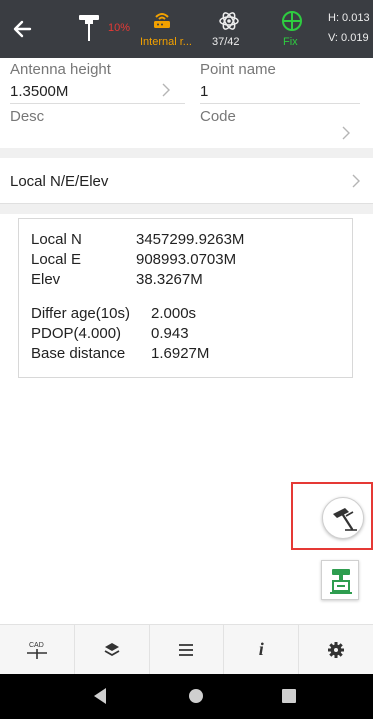 Image resolution: width=373 pixels, height=719 pixels. I want to click on layers-button, so click(112, 649).